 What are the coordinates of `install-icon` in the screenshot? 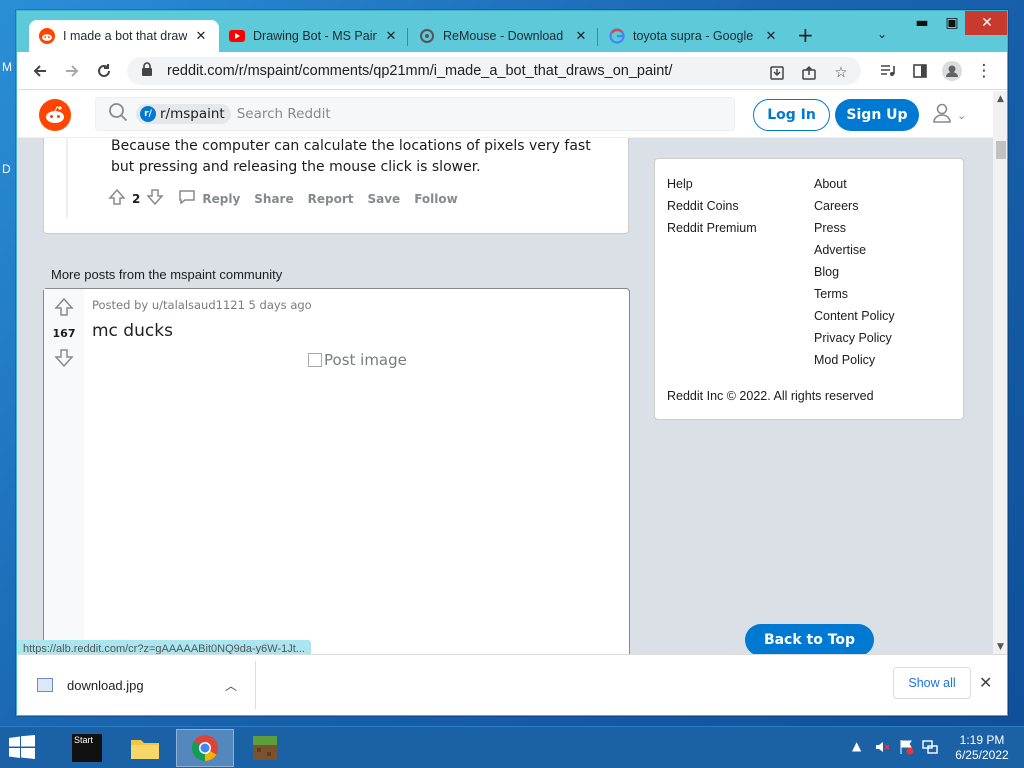 It's located at (777, 73).